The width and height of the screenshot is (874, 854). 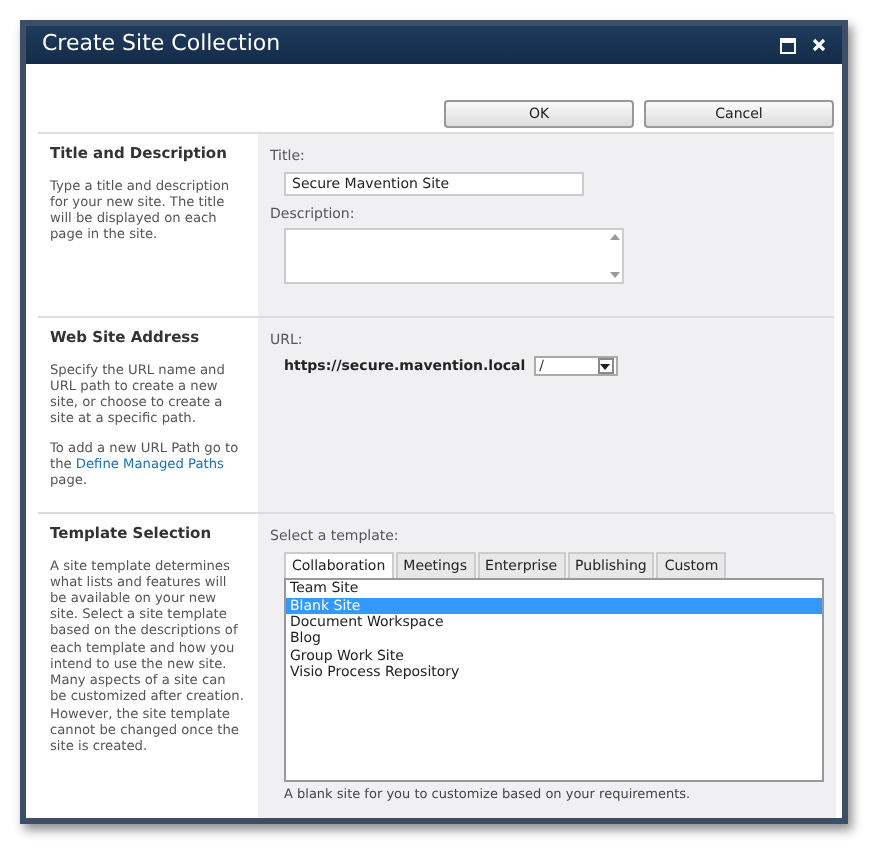 I want to click on scroll-up-icon, so click(x=614, y=237).